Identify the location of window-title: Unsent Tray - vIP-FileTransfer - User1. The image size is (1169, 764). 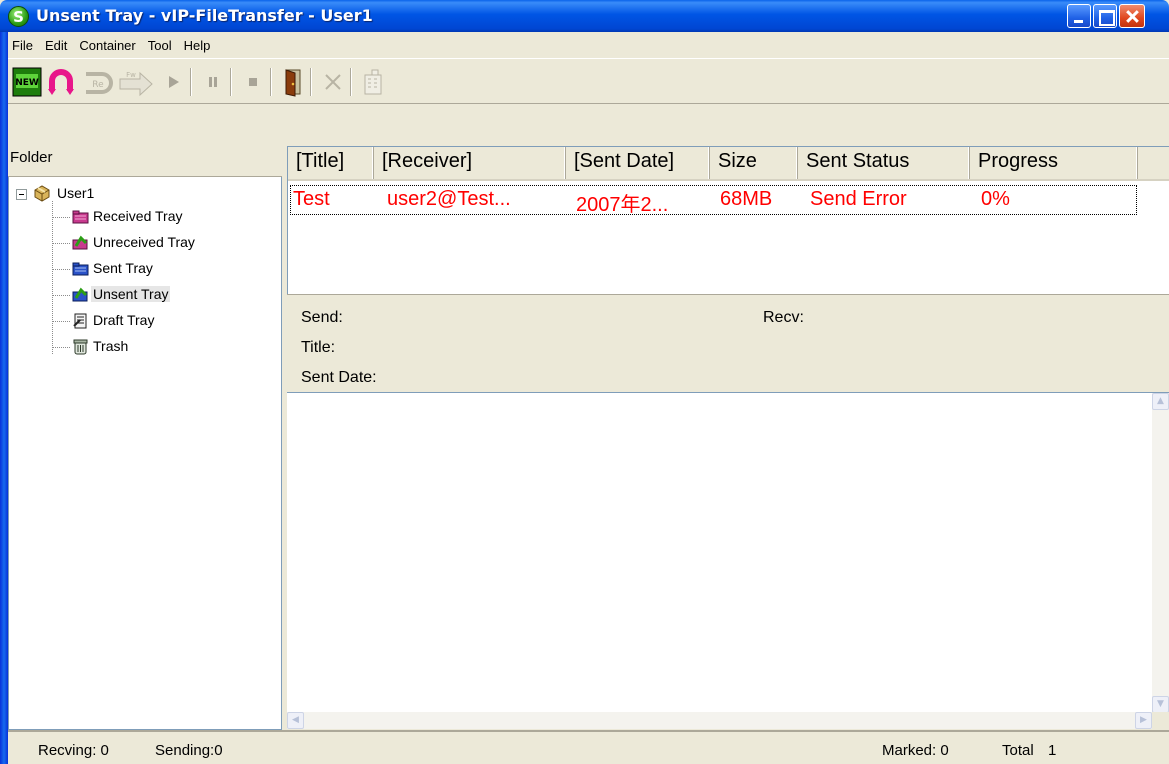
(204, 15).